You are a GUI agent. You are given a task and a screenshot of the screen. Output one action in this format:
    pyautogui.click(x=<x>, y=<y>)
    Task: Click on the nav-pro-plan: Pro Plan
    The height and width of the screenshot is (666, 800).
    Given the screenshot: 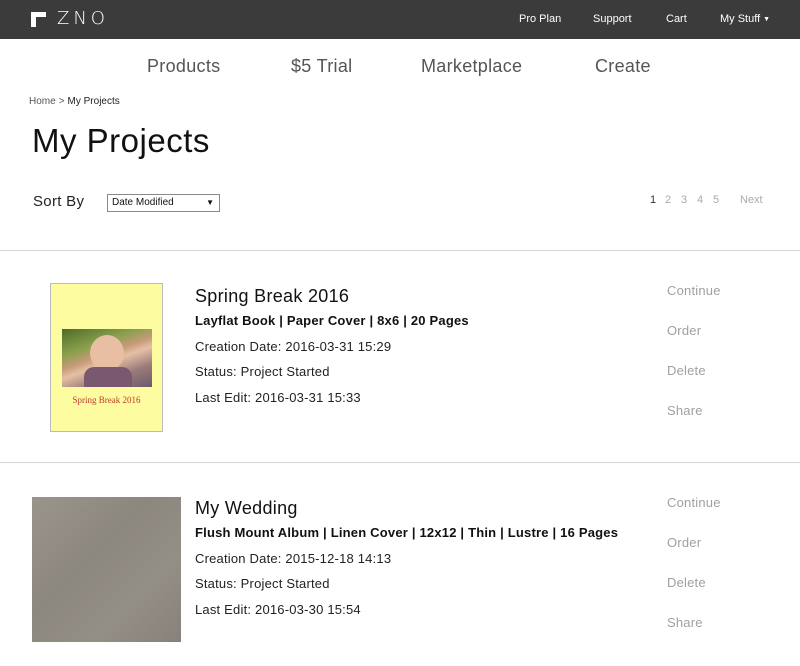 What is the action you would take?
    pyautogui.click(x=540, y=19)
    